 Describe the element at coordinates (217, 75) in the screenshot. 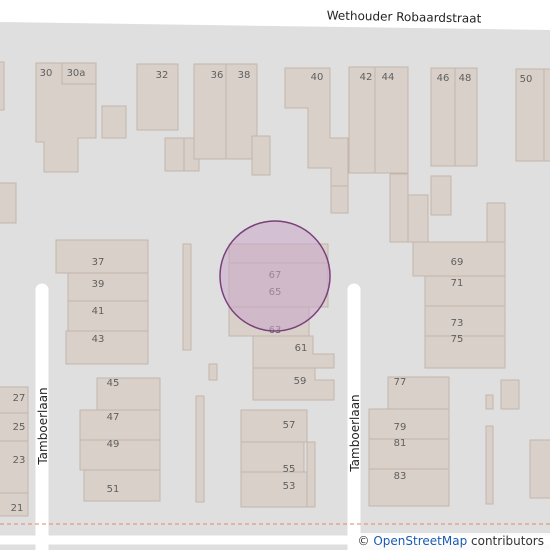

I see `house-number: 36` at that location.